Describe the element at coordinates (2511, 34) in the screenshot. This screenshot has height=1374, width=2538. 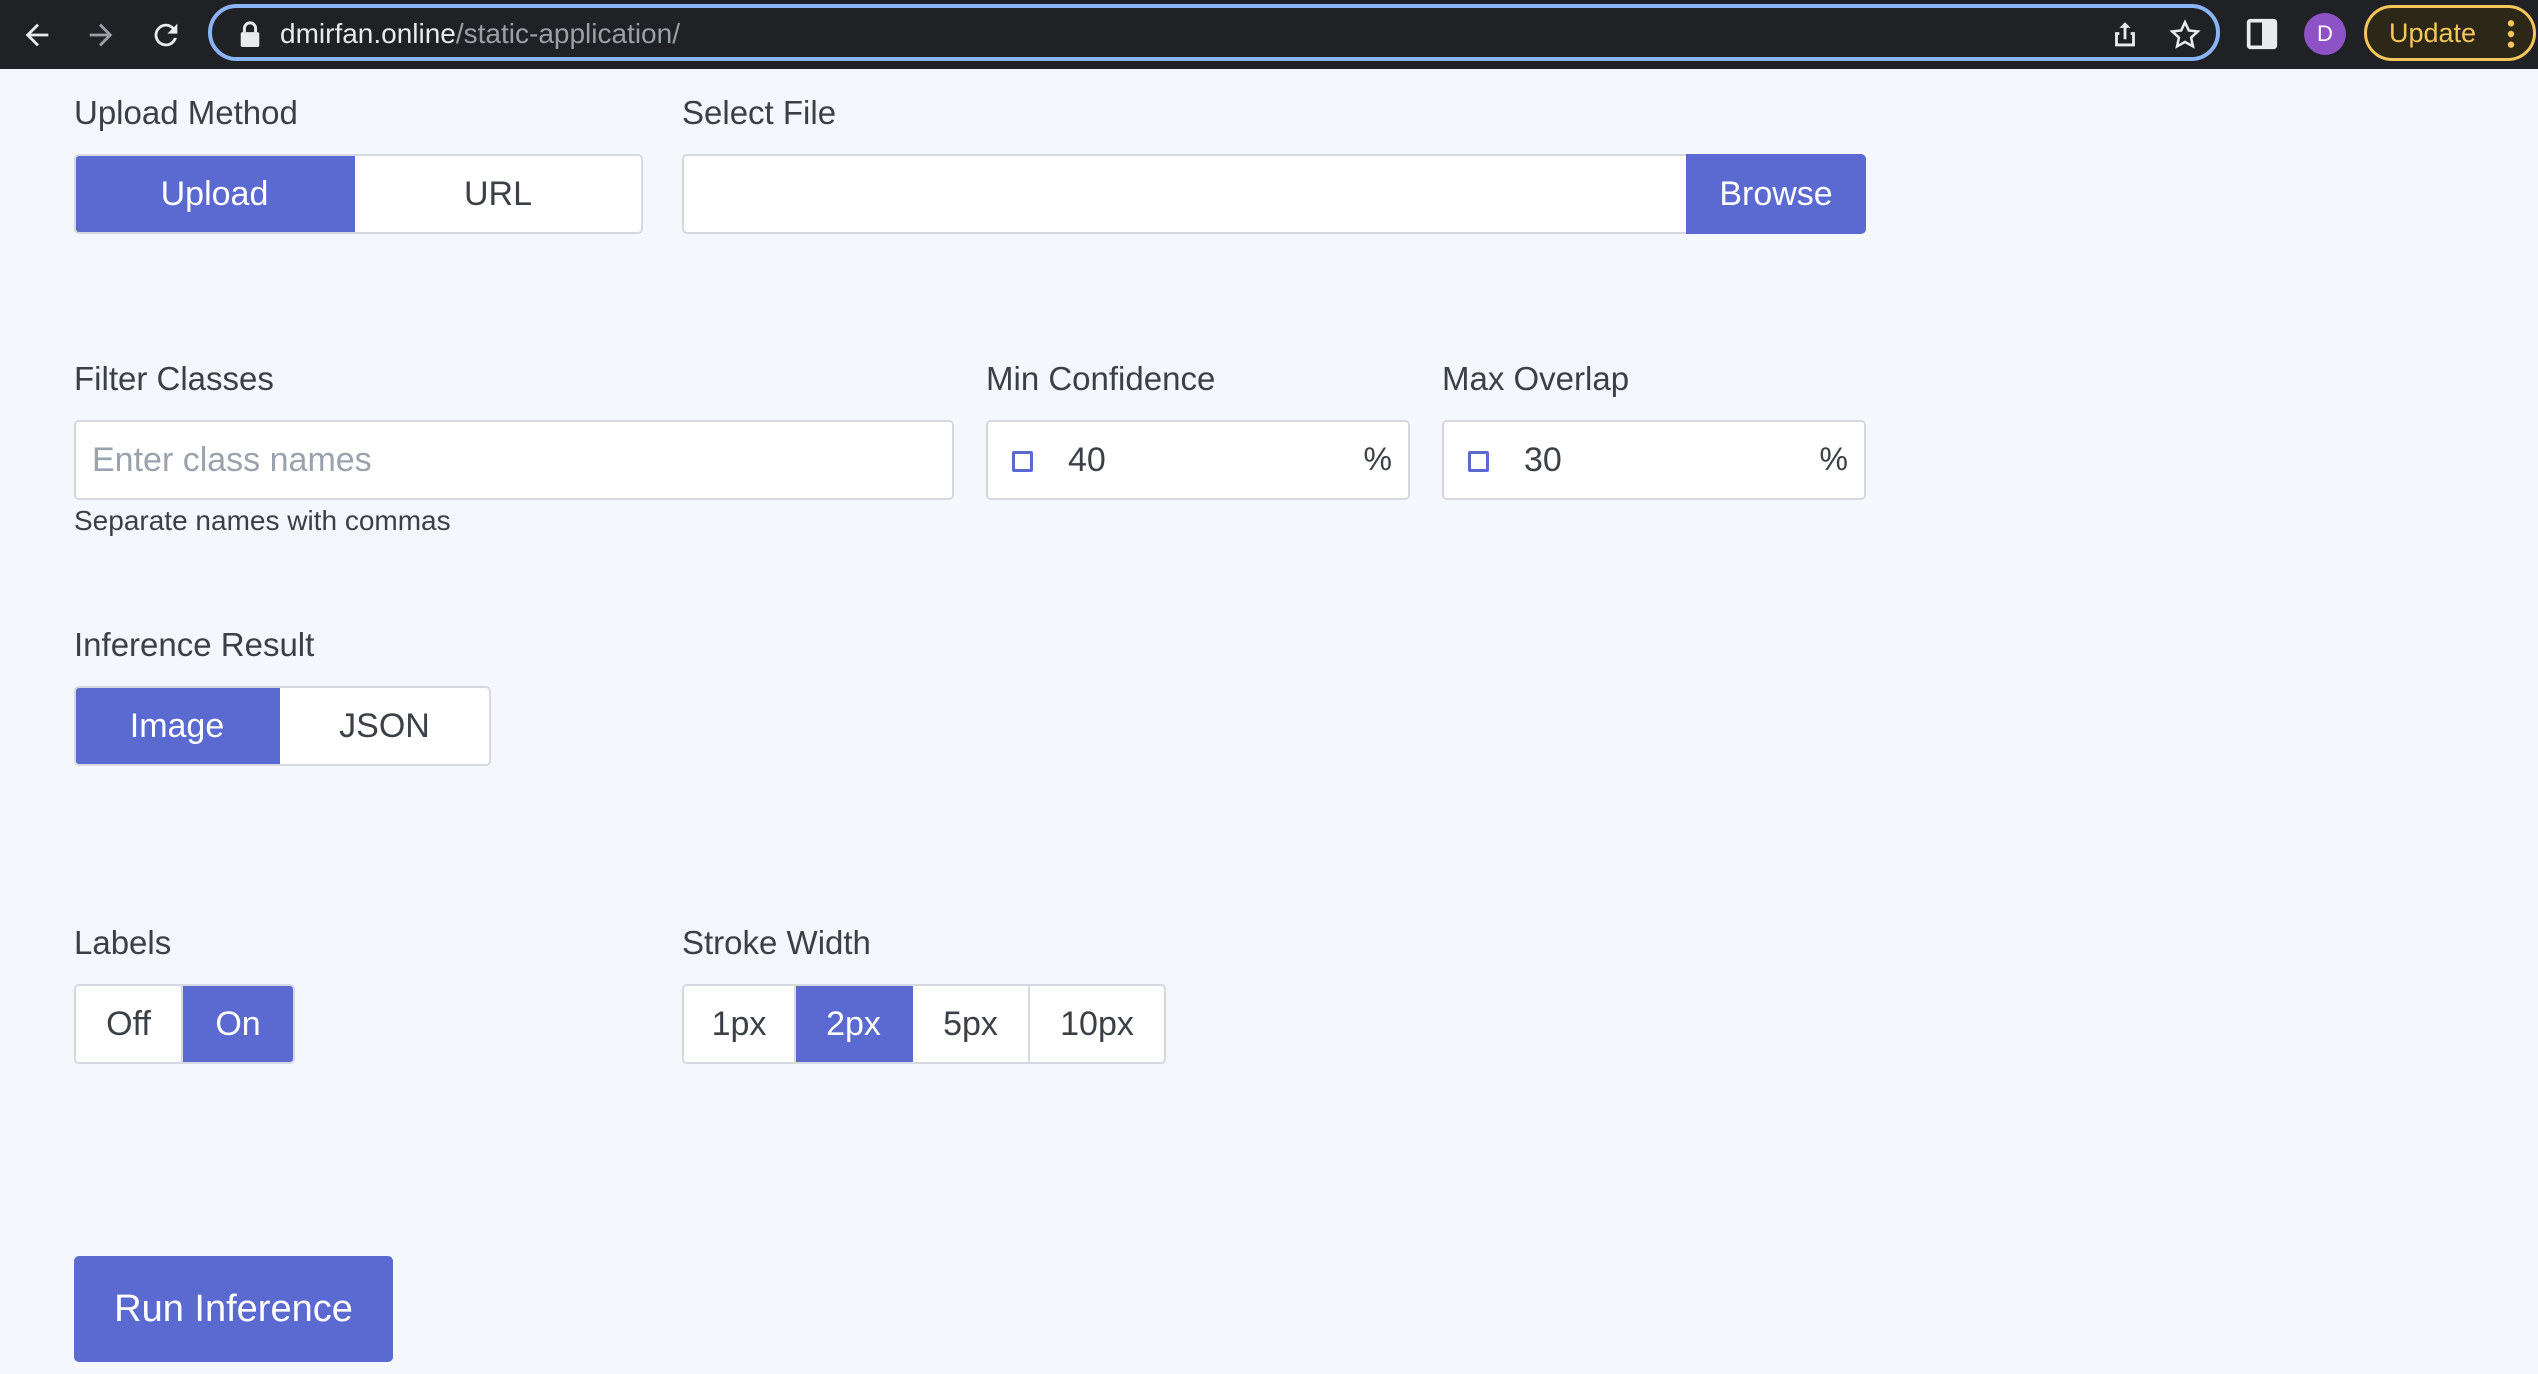
I see `more-menu-icon` at that location.